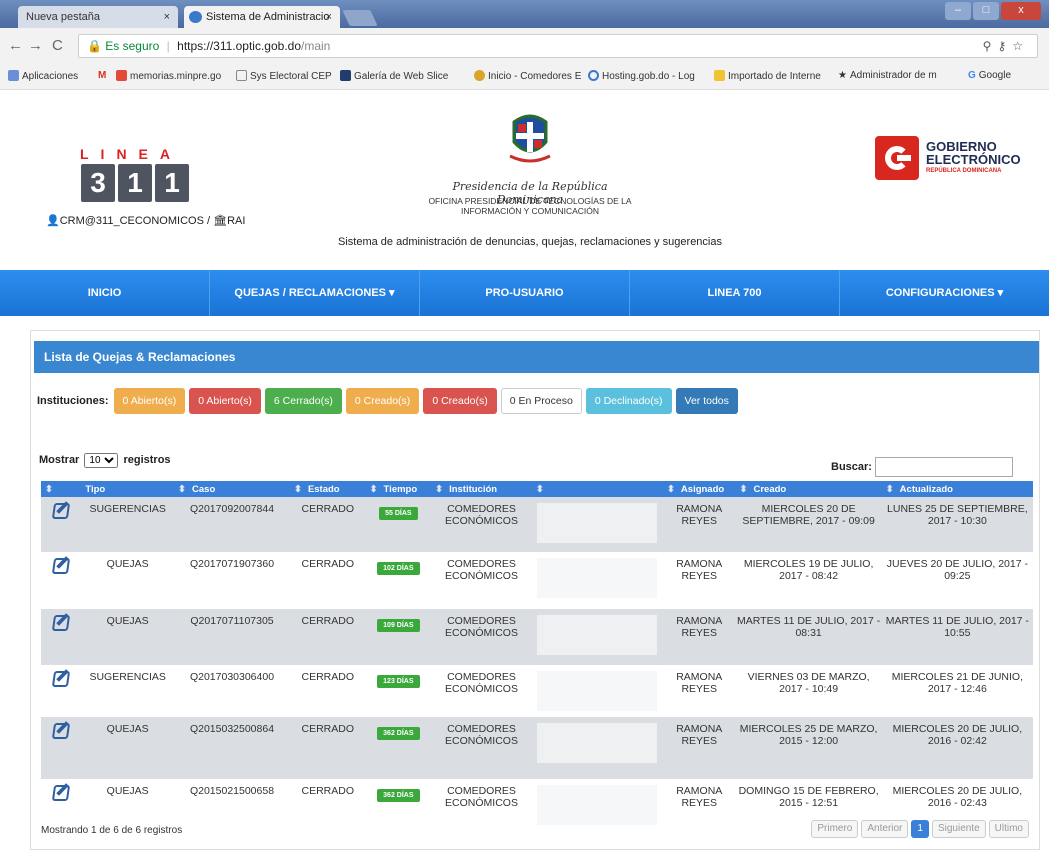 The image size is (1049, 865). I want to click on cell-caso: Q2017092007844, so click(232, 524).